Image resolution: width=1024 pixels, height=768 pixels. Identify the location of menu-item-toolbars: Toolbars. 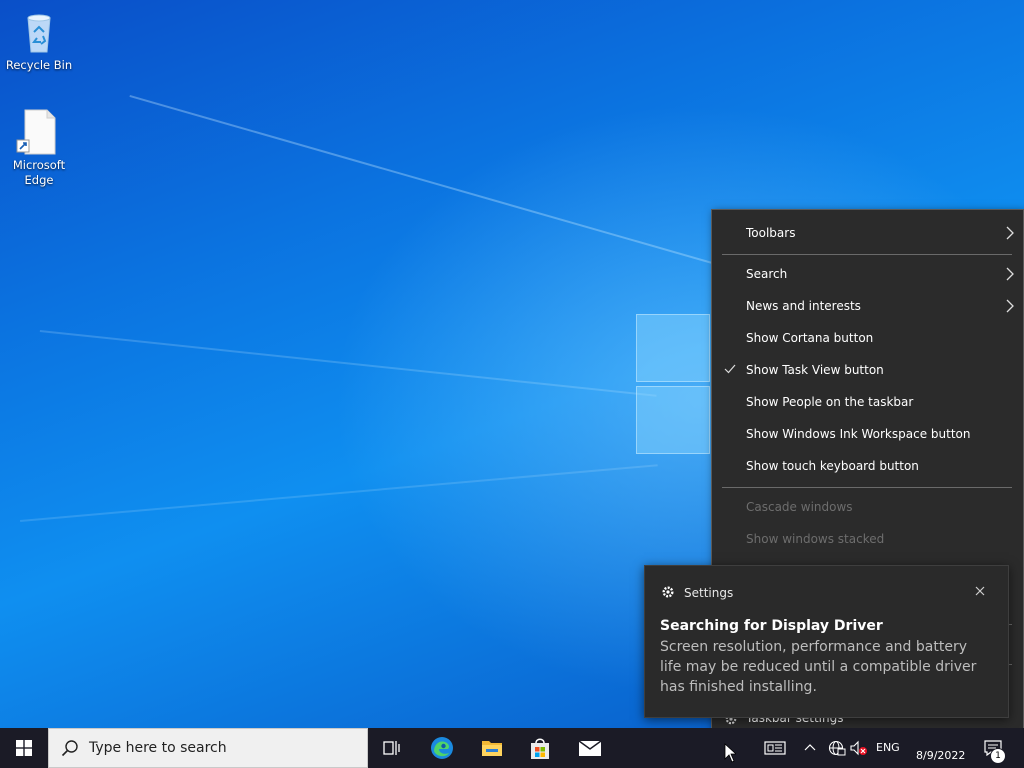
(867, 234).